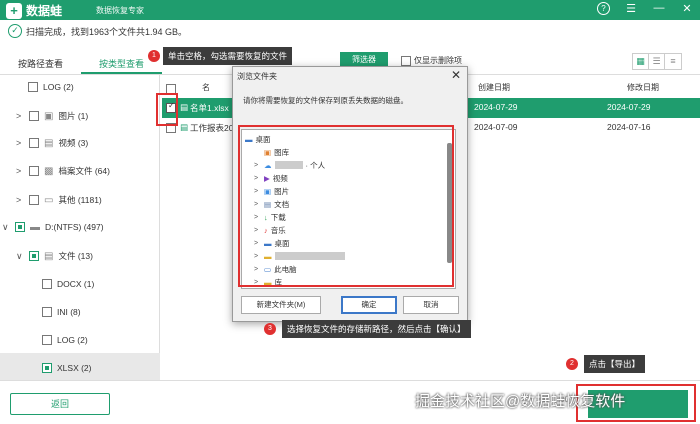 This screenshot has width=700, height=424. I want to click on tree-item-archives: > ▩ 档案文件 (64), so click(63, 171).